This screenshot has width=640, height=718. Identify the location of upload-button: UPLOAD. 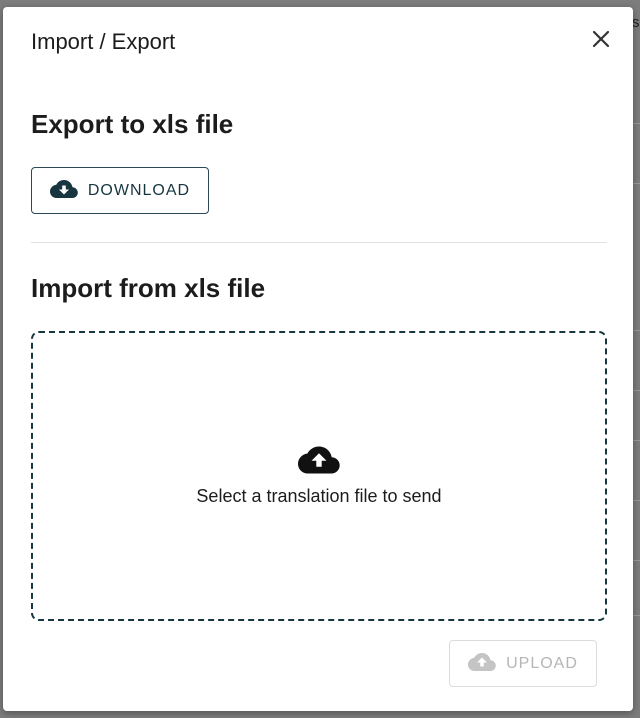
(523, 663).